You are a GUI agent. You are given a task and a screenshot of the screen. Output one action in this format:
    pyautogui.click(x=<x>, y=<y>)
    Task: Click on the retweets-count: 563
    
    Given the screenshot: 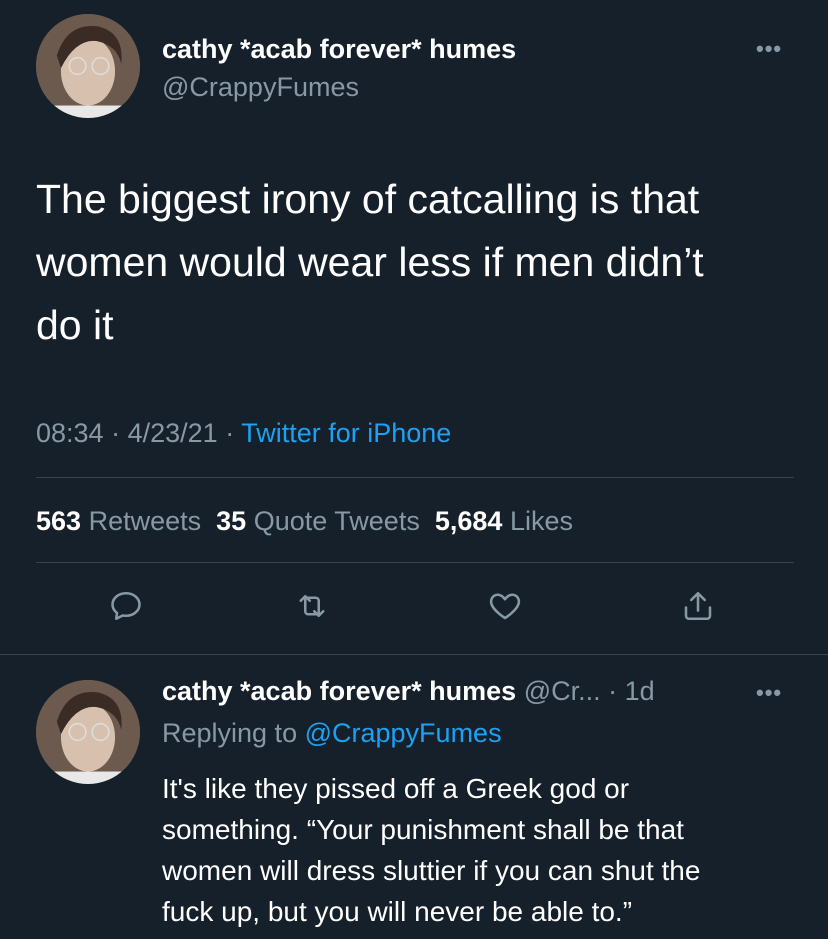 What is the action you would take?
    pyautogui.click(x=59, y=521)
    